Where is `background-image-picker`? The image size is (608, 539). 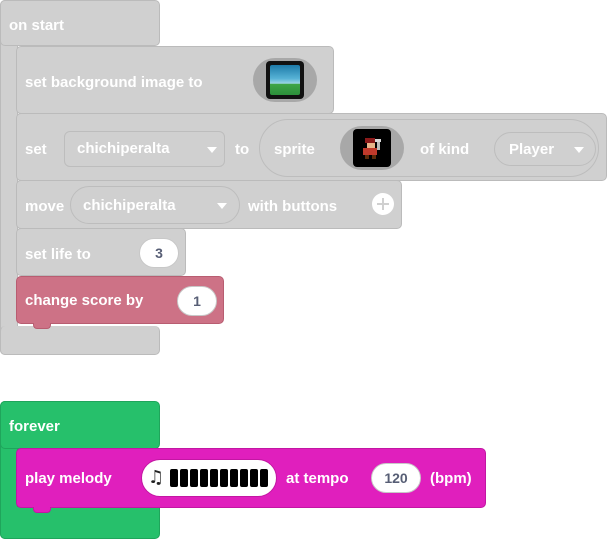
background-image-picker is located at coordinates (285, 80).